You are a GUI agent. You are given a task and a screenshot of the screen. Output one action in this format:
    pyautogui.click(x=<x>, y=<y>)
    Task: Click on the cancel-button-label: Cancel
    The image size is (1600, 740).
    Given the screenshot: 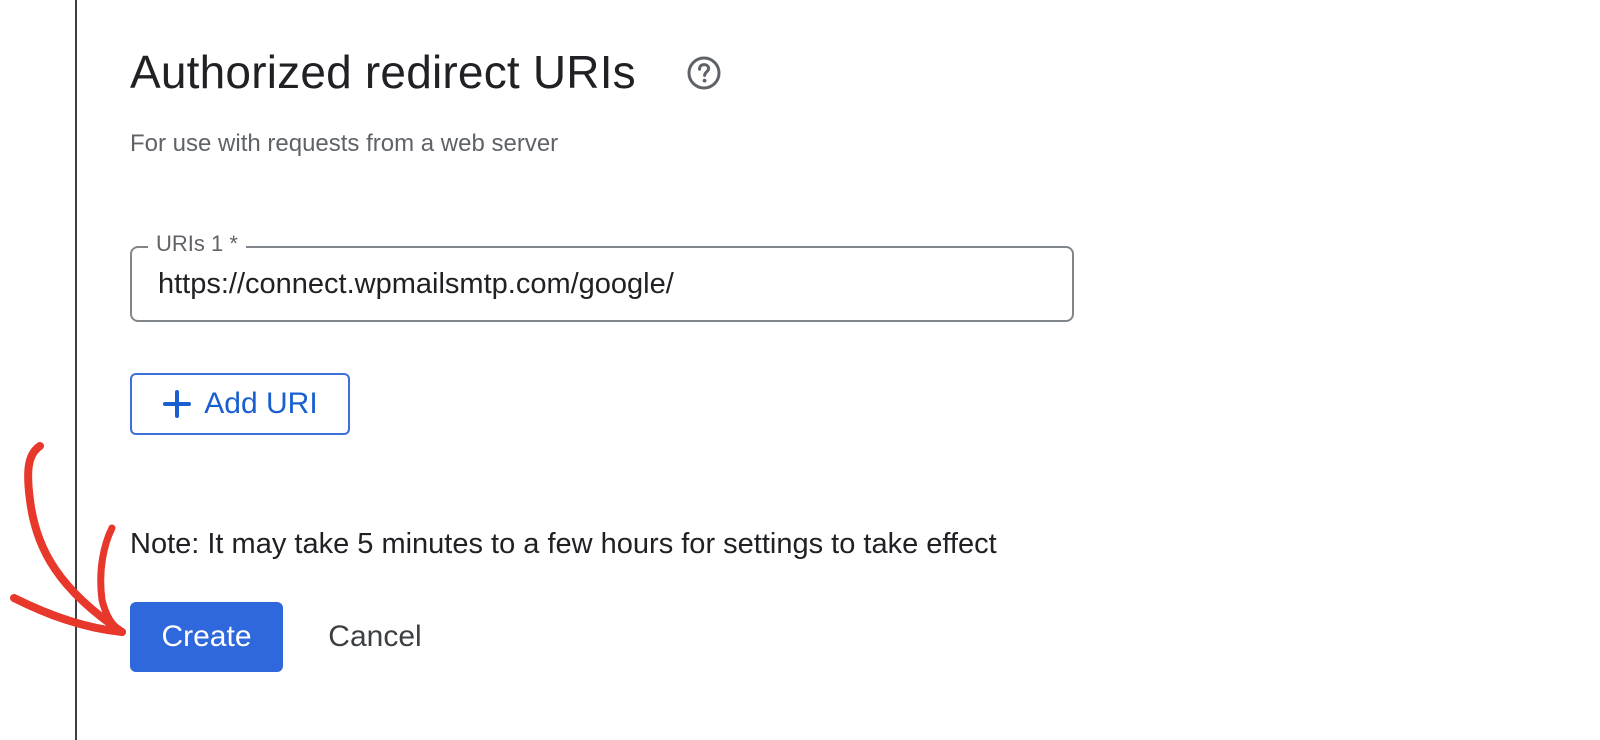 What is the action you would take?
    pyautogui.click(x=375, y=636)
    